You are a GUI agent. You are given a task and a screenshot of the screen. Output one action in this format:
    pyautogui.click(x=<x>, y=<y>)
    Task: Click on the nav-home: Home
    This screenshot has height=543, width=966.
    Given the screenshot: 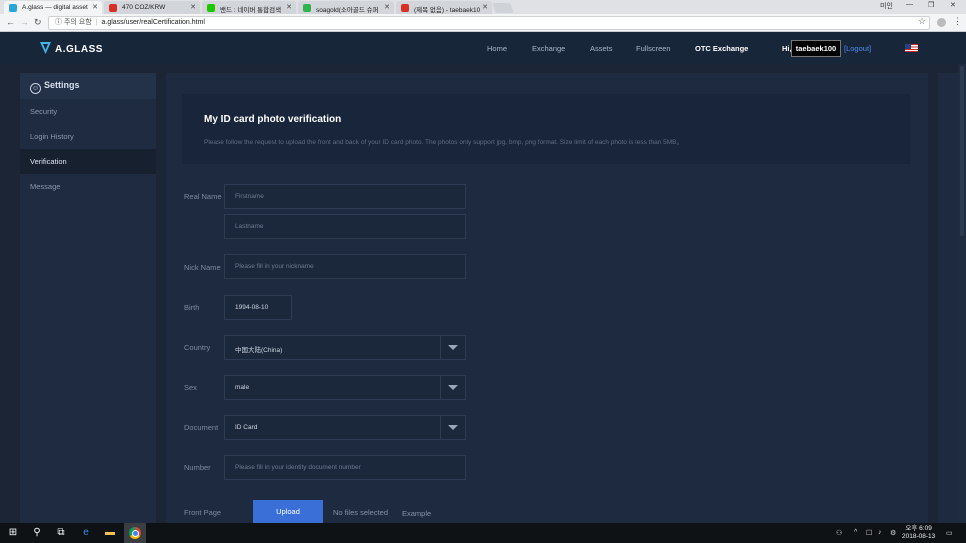 What is the action you would take?
    pyautogui.click(x=497, y=48)
    